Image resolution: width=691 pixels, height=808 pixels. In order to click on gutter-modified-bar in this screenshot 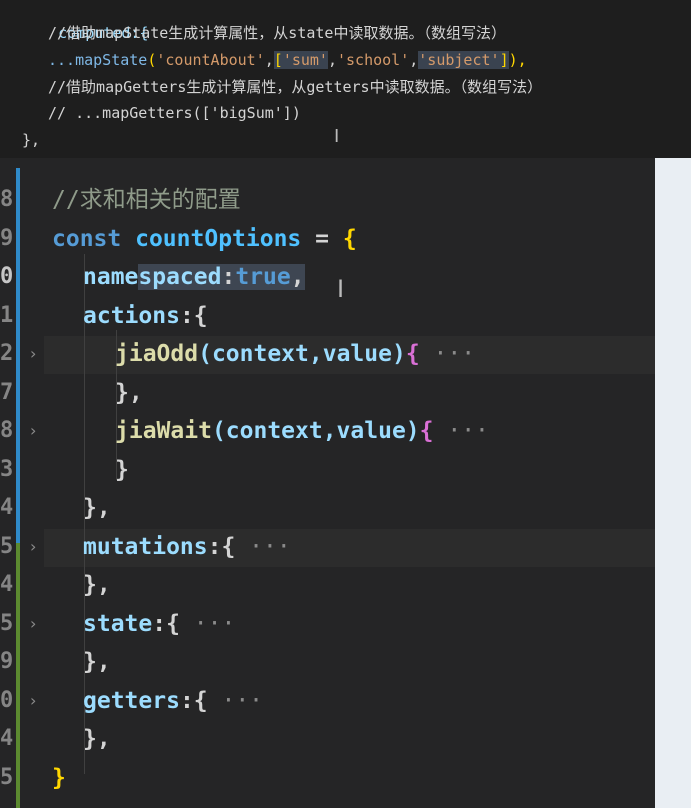, I will do `click(18, 355)`.